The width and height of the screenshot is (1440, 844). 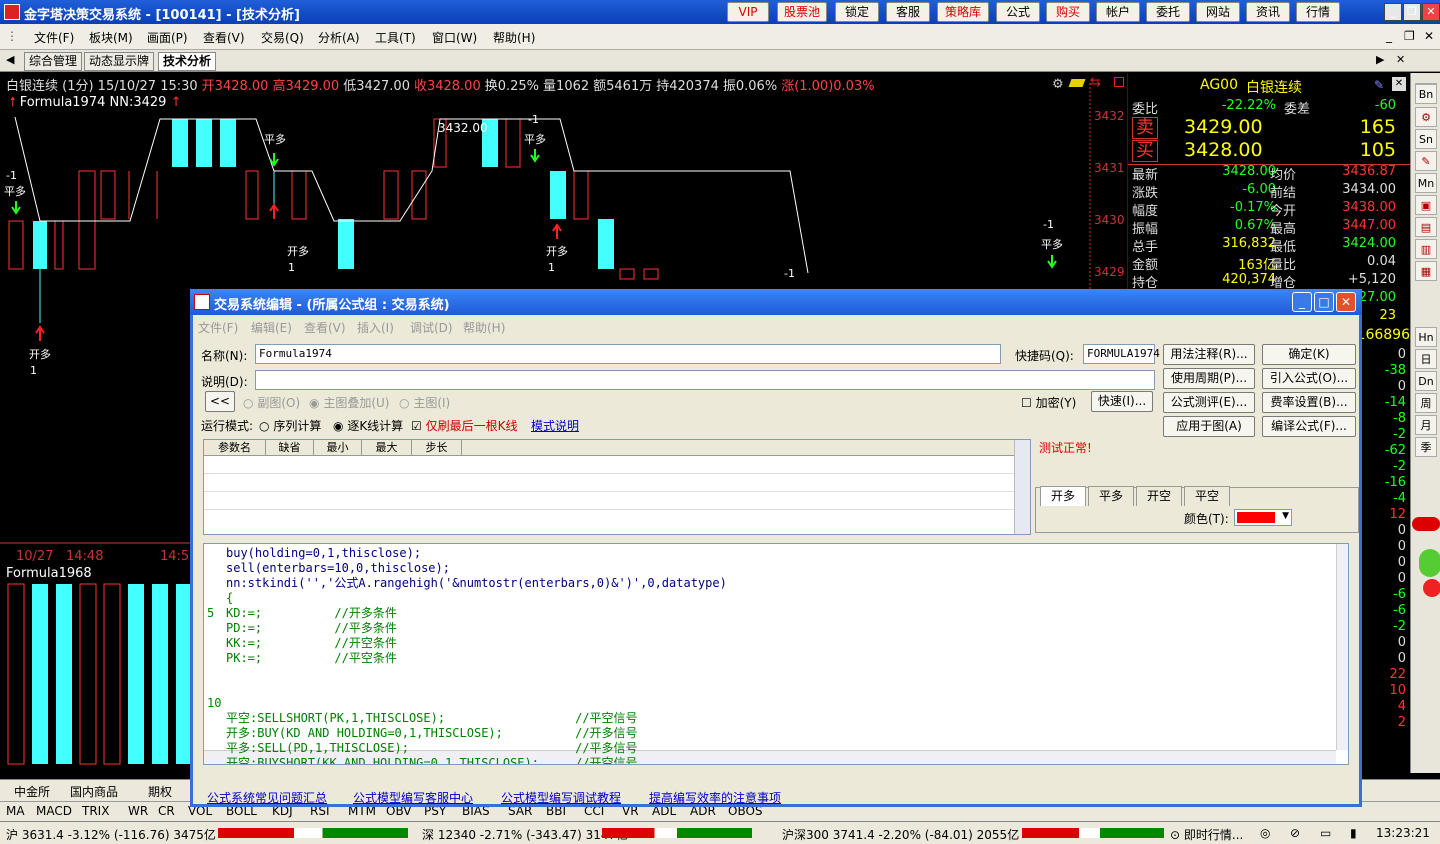 I want to click on strategy-library-button: 策略库, so click(x=963, y=12).